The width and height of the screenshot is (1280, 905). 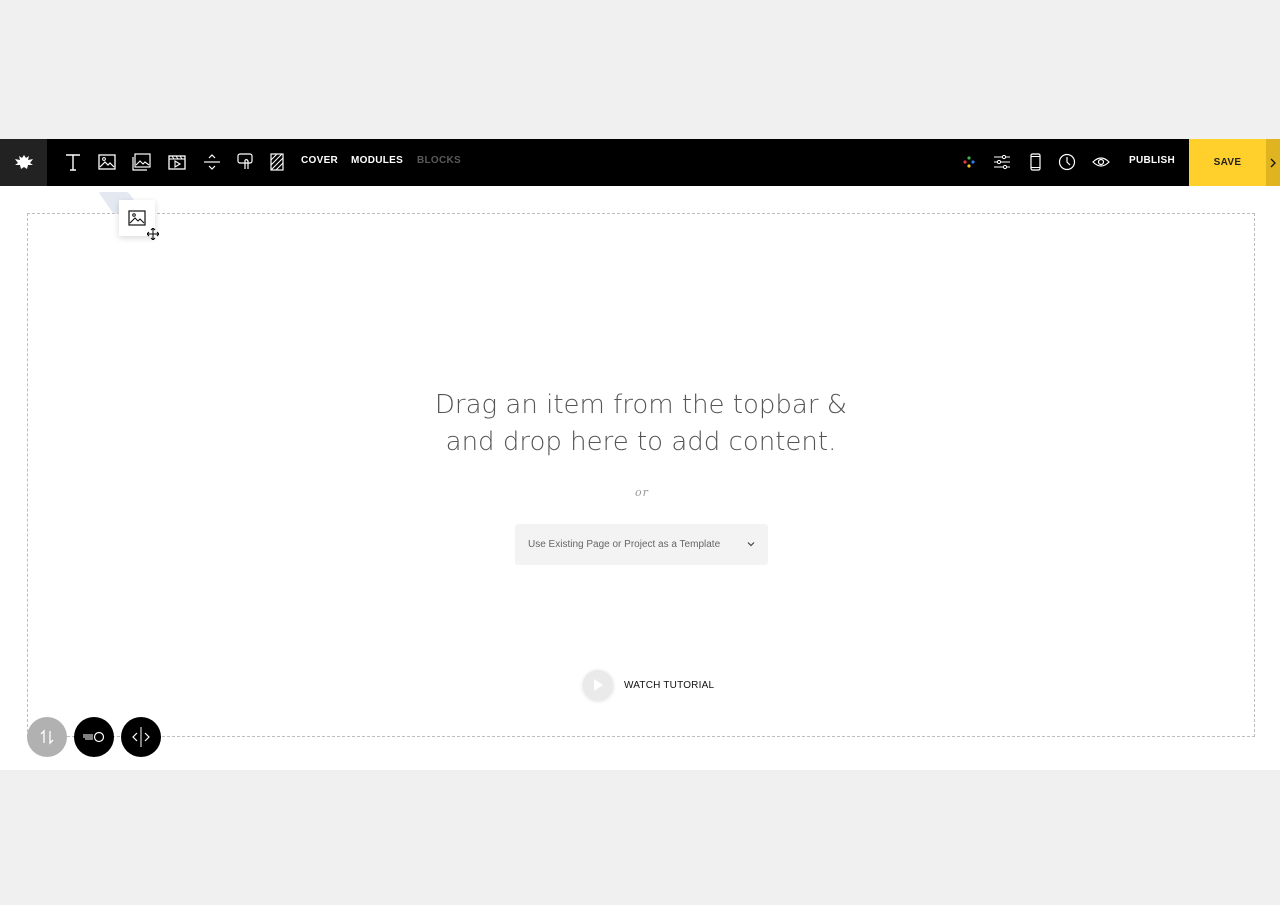 What do you see at coordinates (177, 162) in the screenshot?
I see `video-tool-icon` at bounding box center [177, 162].